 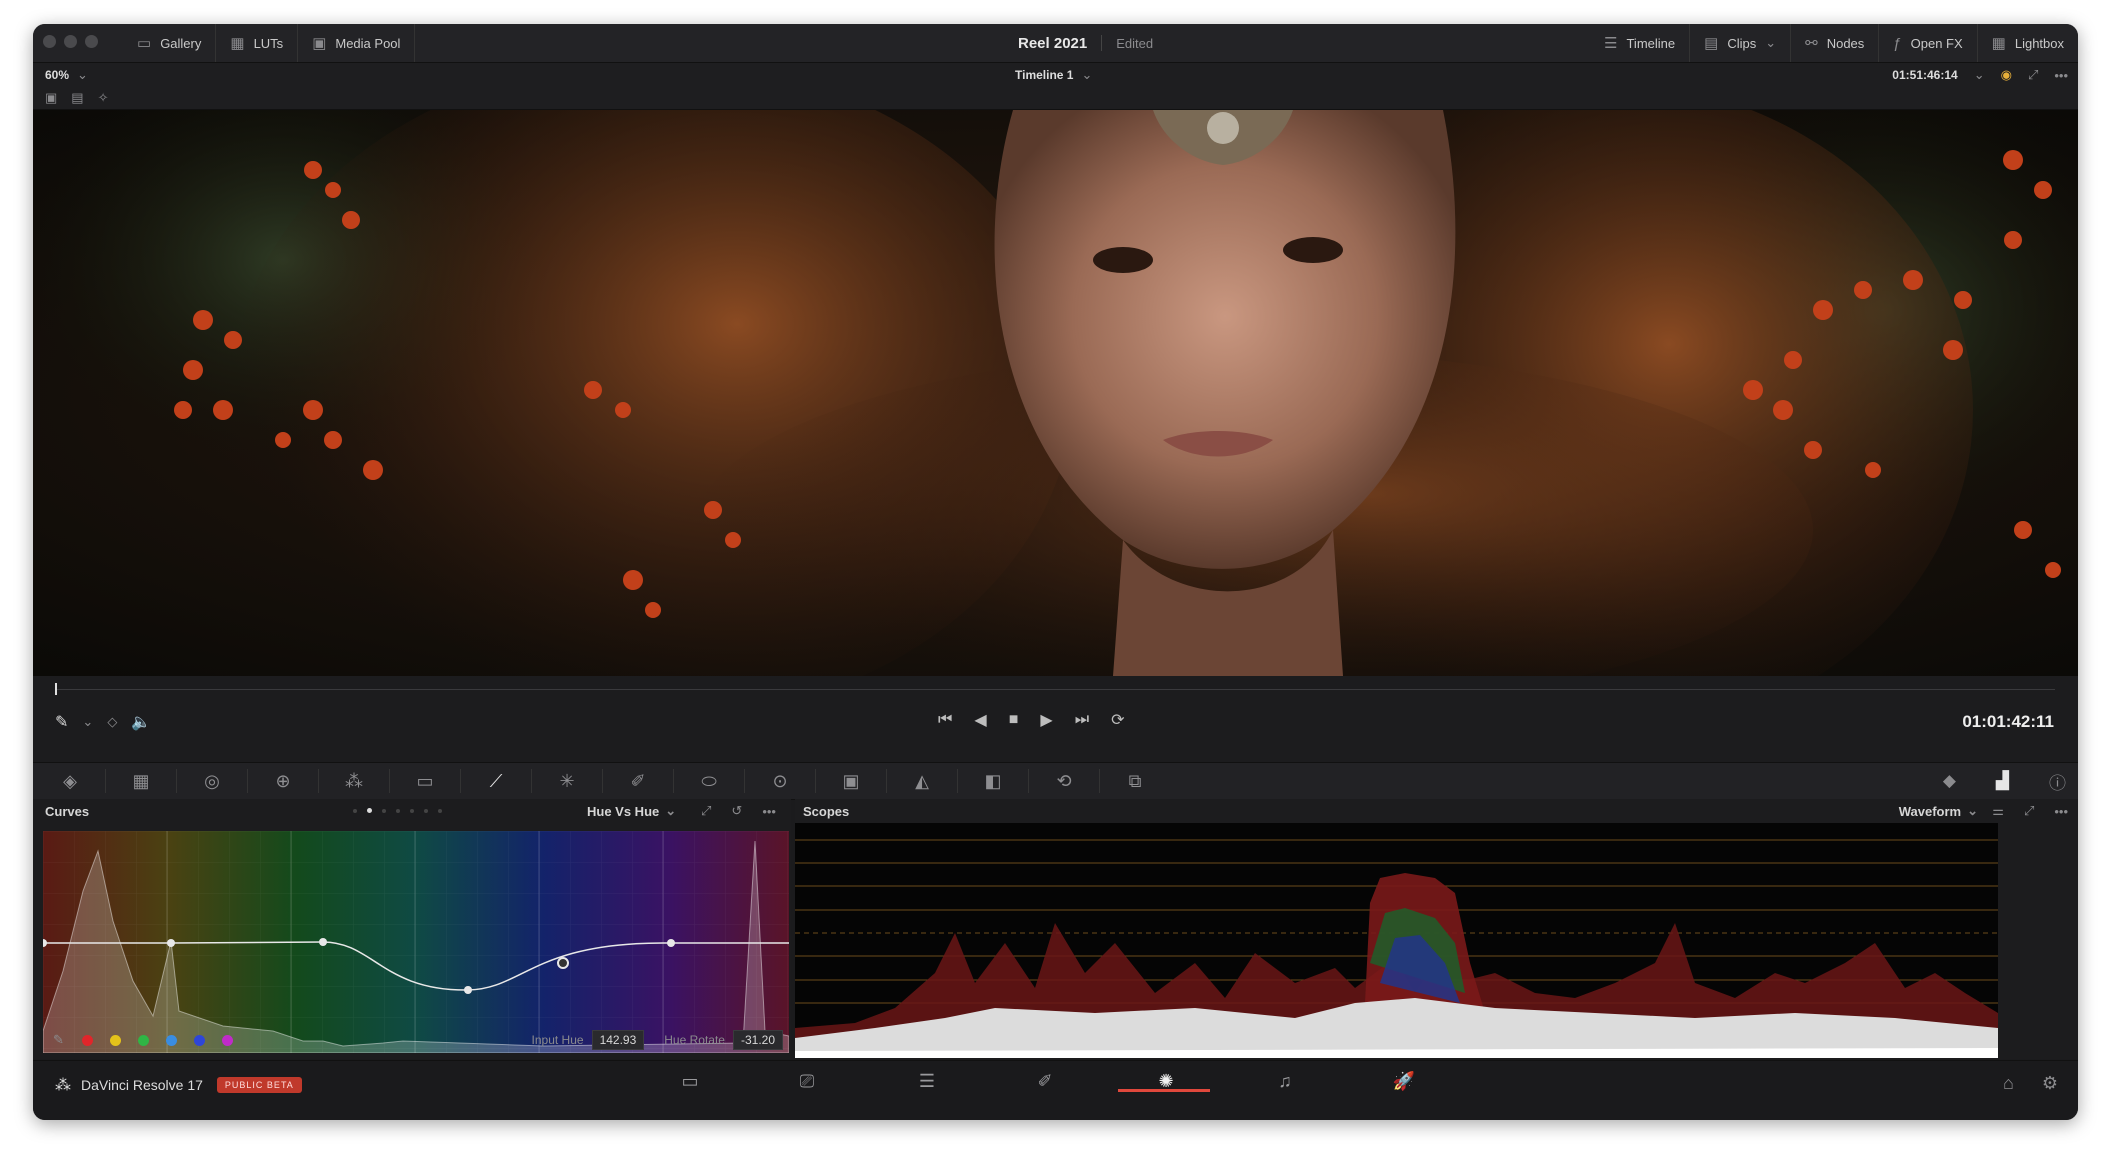 I want to click on timeline-icon: ☰, so click(x=1611, y=43).